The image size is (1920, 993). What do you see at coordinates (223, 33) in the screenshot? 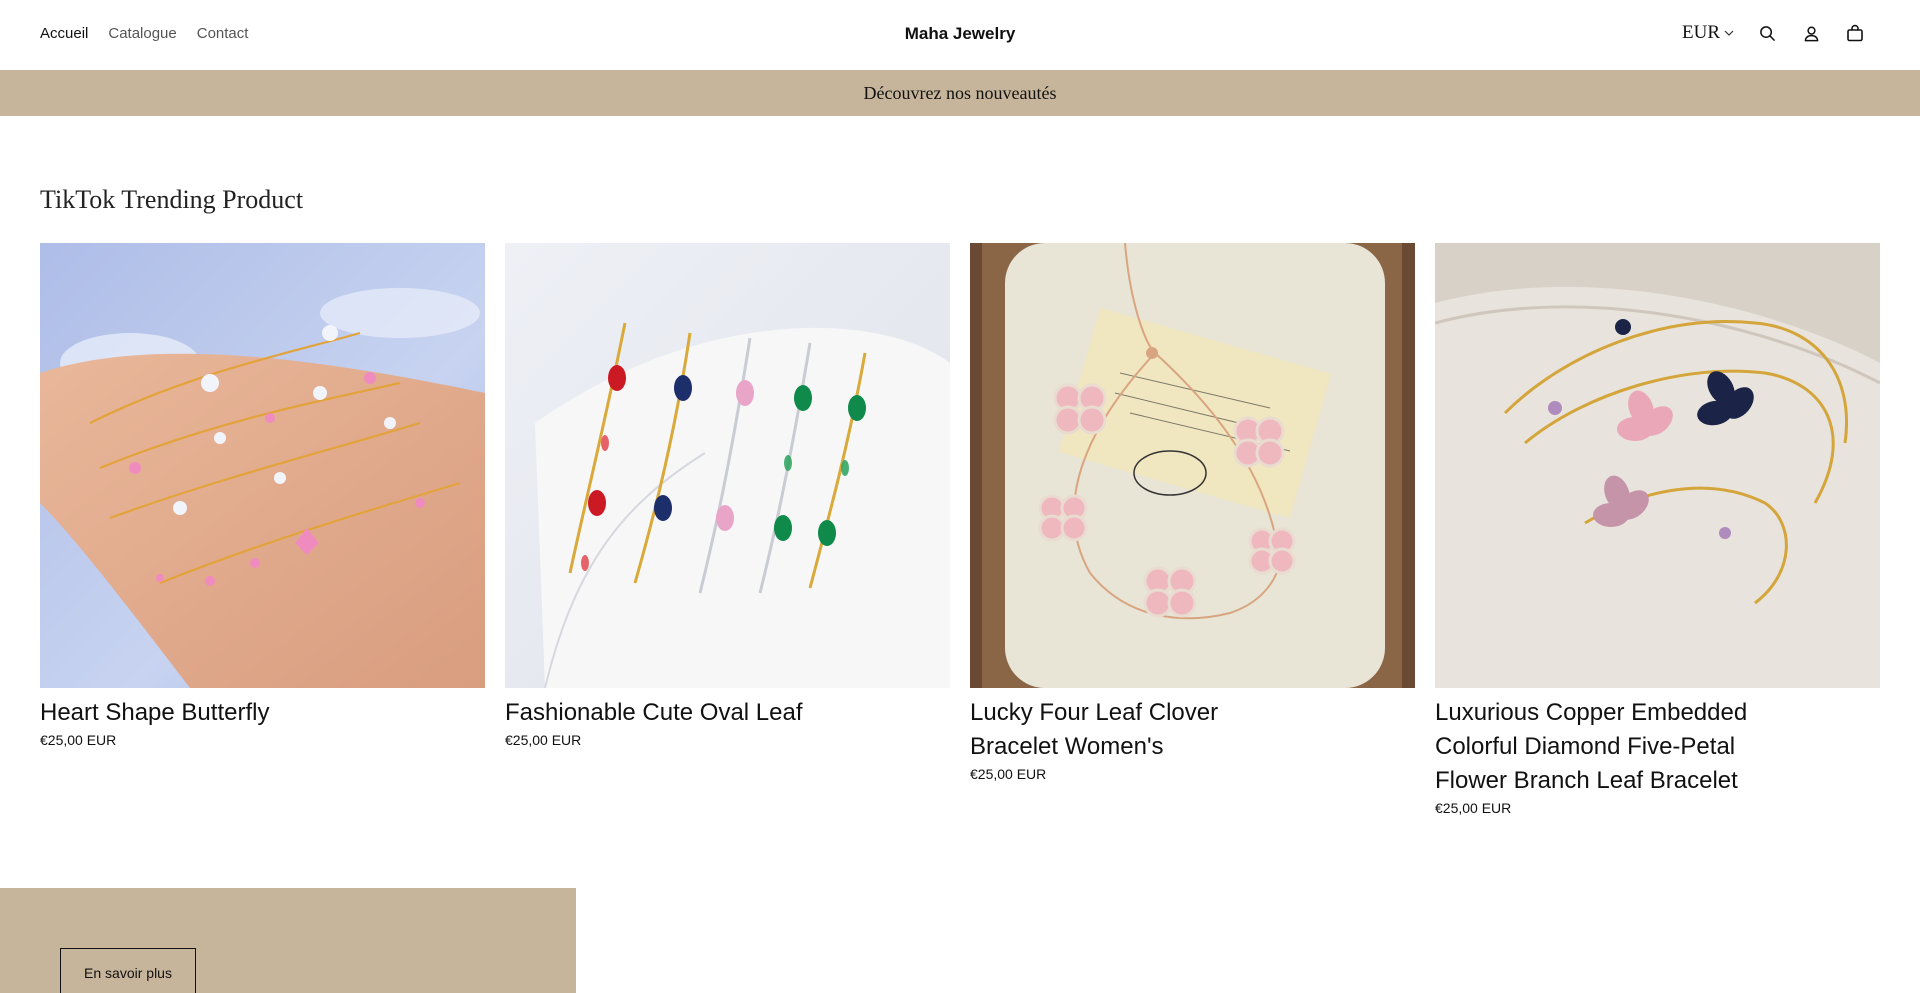
I see `nav-link-contact: Contact` at bounding box center [223, 33].